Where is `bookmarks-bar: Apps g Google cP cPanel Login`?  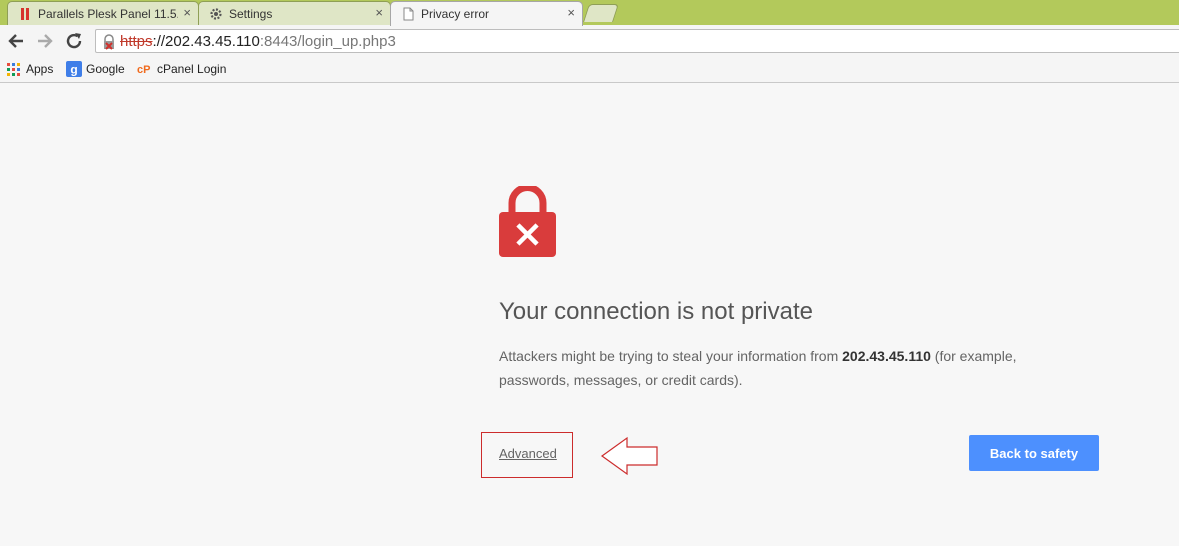
bookmarks-bar: Apps g Google cP cPanel Login is located at coordinates (589, 70).